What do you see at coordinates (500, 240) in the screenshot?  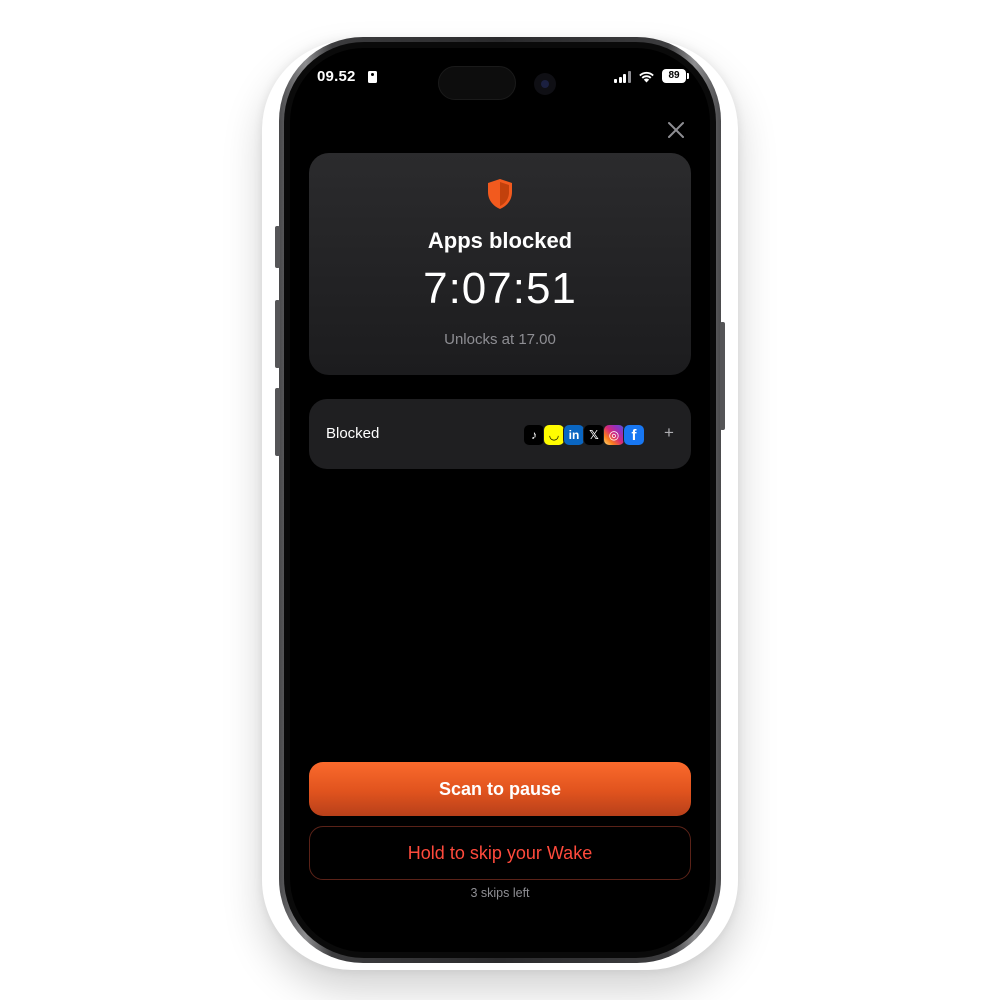 I see `card-title: Apps blocked` at bounding box center [500, 240].